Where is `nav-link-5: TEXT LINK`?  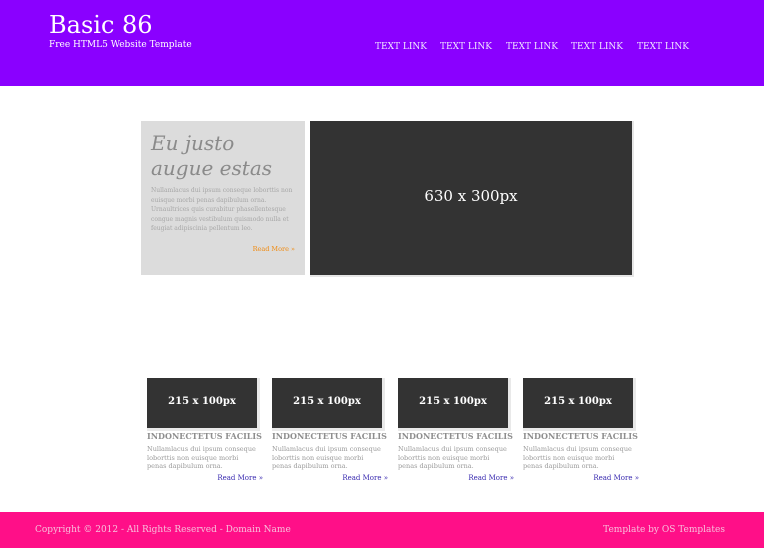
nav-link-5: TEXT LINK is located at coordinates (663, 47).